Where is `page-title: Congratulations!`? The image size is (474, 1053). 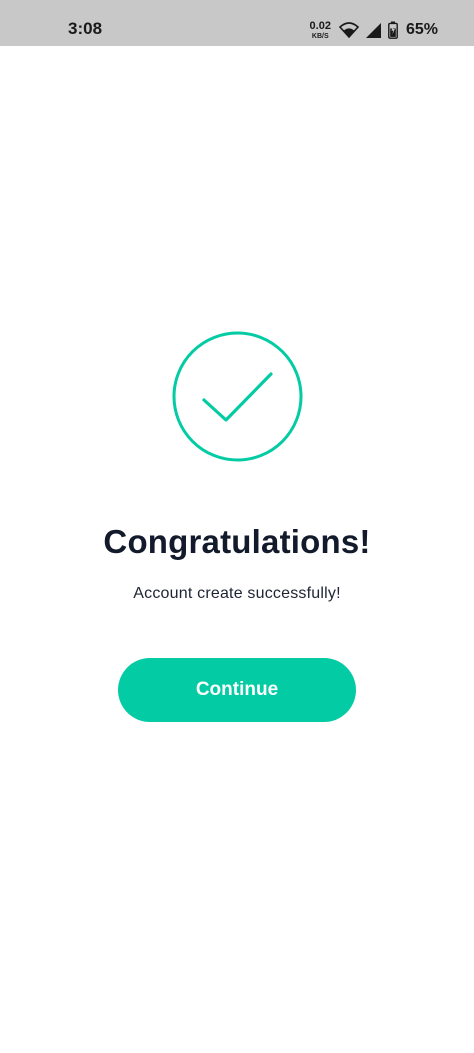 page-title: Congratulations! is located at coordinates (237, 541).